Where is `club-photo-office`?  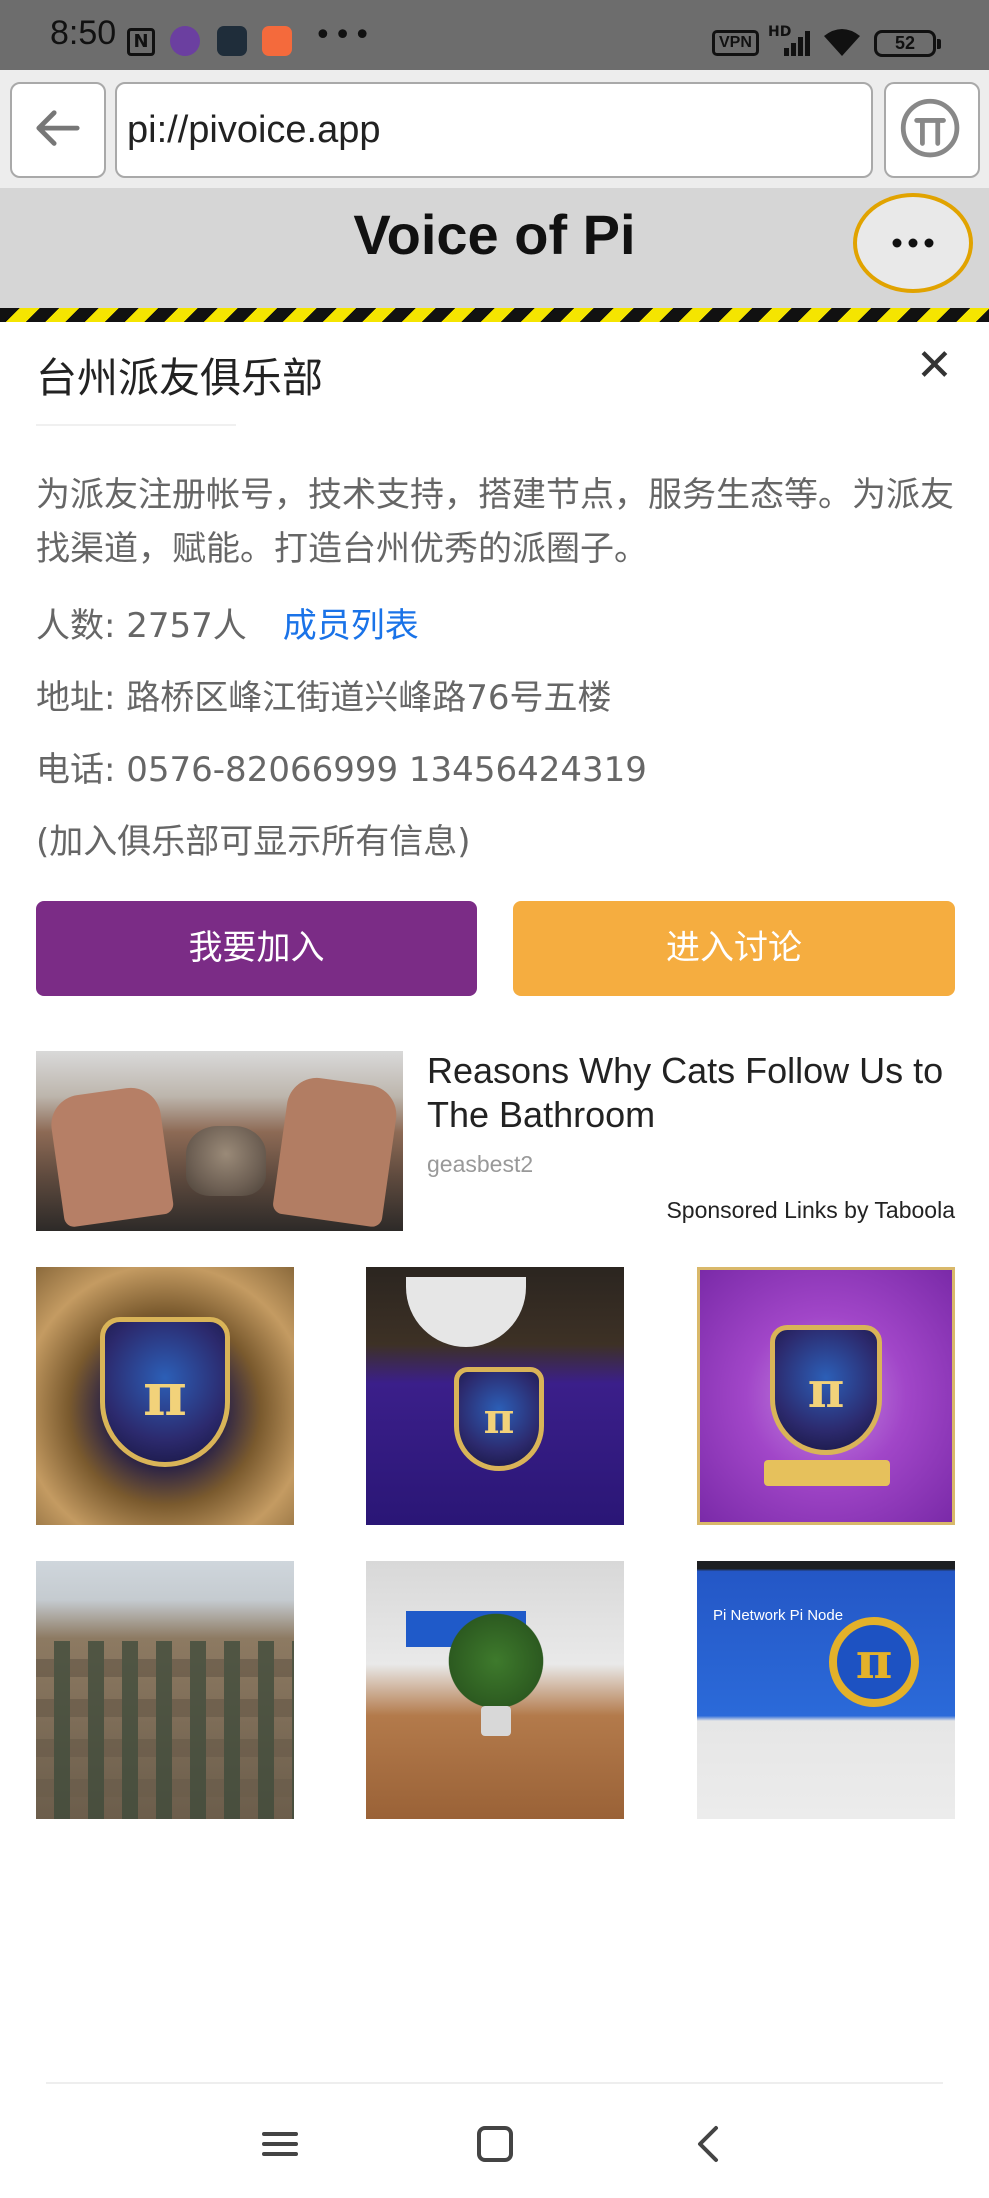
club-photo-office is located at coordinates (495, 1690).